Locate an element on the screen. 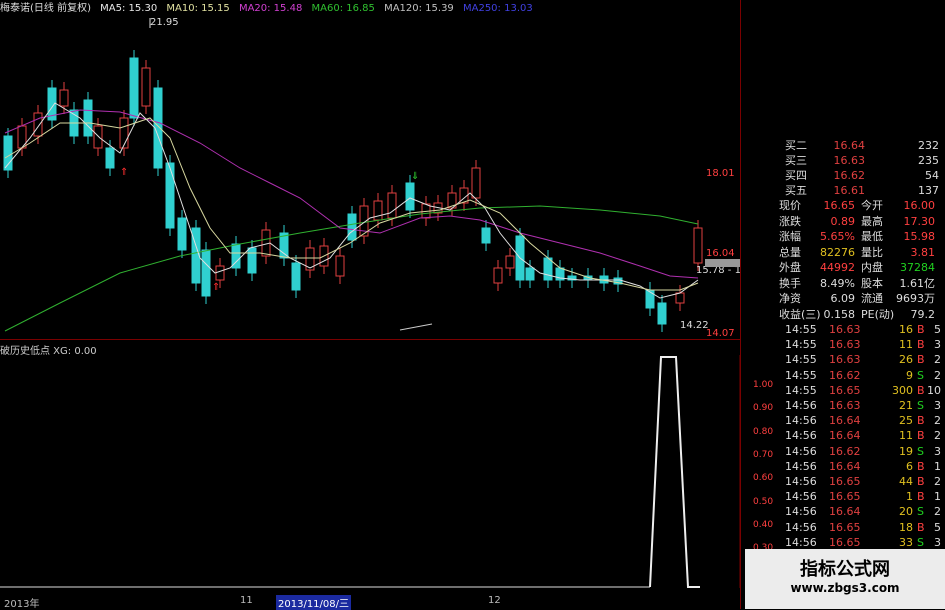 This screenshot has height=610, width=945. ma10-label: MA10: 15.15 is located at coordinates (198, 8).